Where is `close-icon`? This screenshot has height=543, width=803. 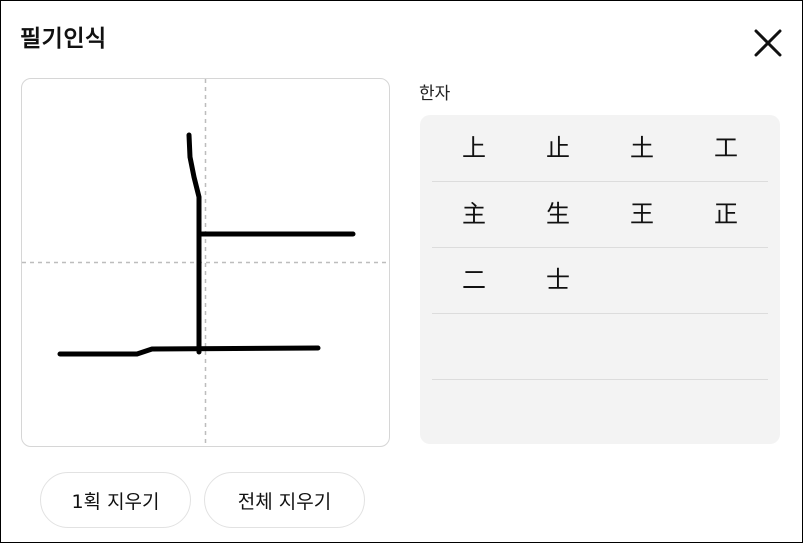
close-icon is located at coordinates (768, 43).